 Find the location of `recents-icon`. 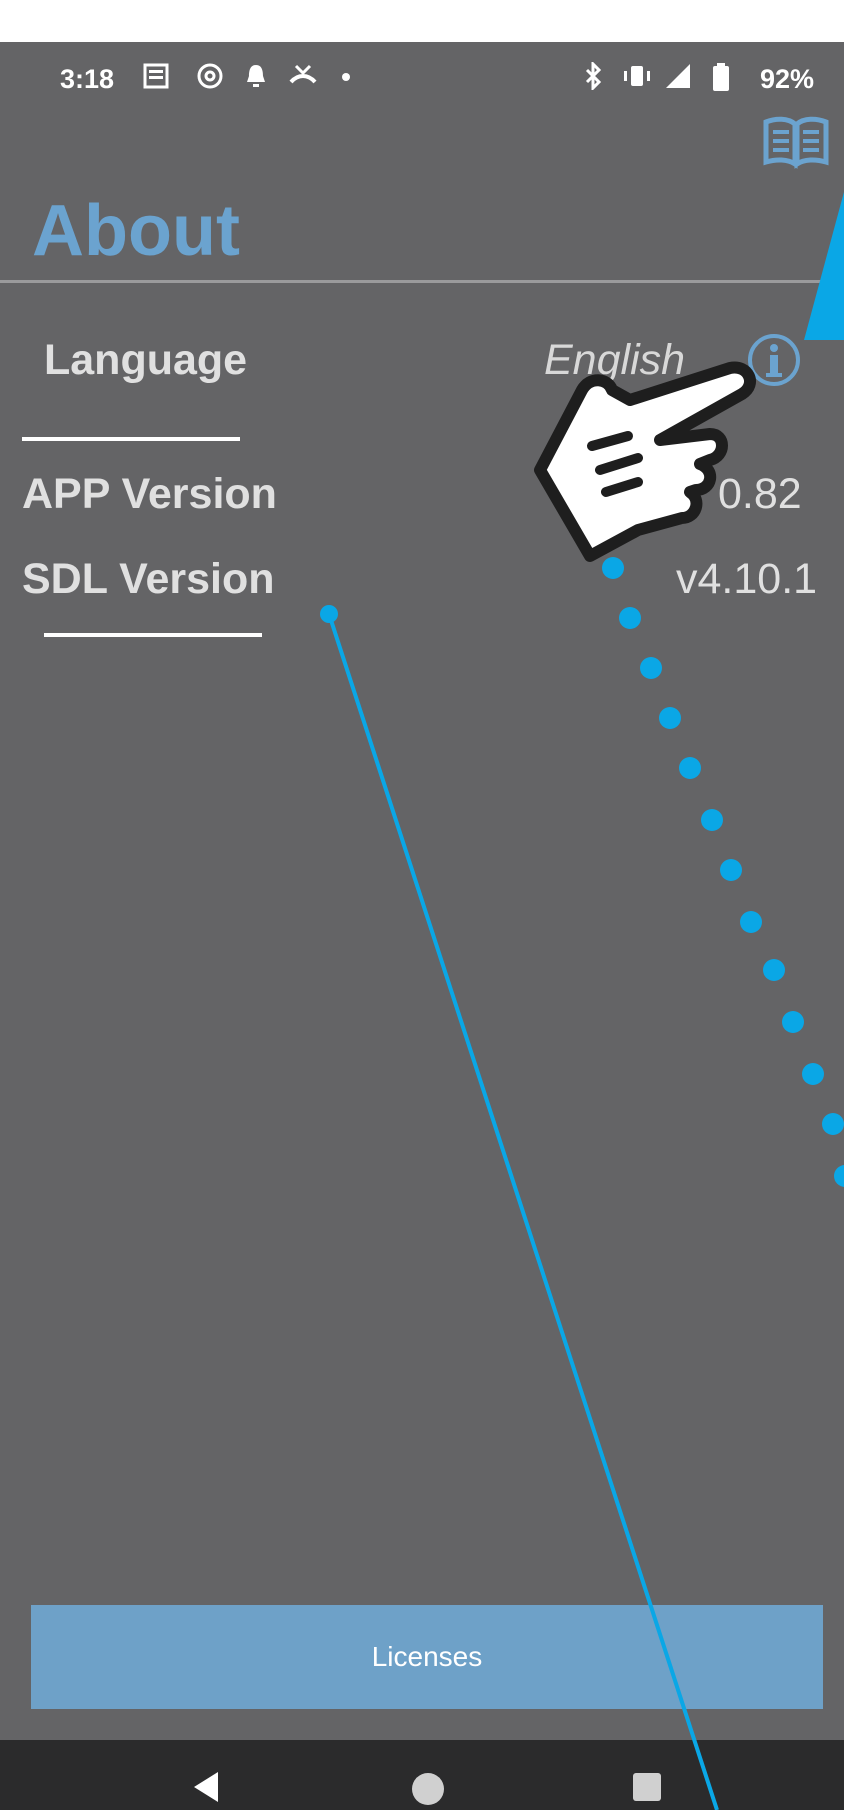

recents-icon is located at coordinates (647, 1789).